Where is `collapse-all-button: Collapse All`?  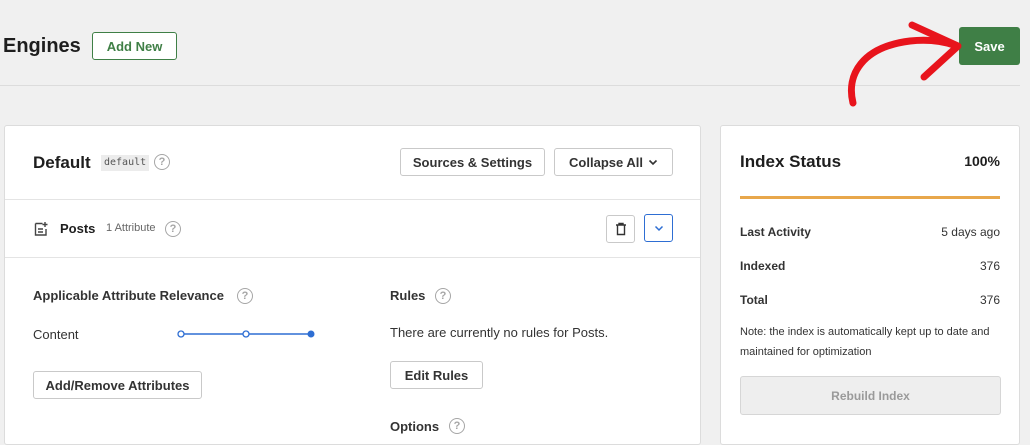 collapse-all-button: Collapse All is located at coordinates (613, 162).